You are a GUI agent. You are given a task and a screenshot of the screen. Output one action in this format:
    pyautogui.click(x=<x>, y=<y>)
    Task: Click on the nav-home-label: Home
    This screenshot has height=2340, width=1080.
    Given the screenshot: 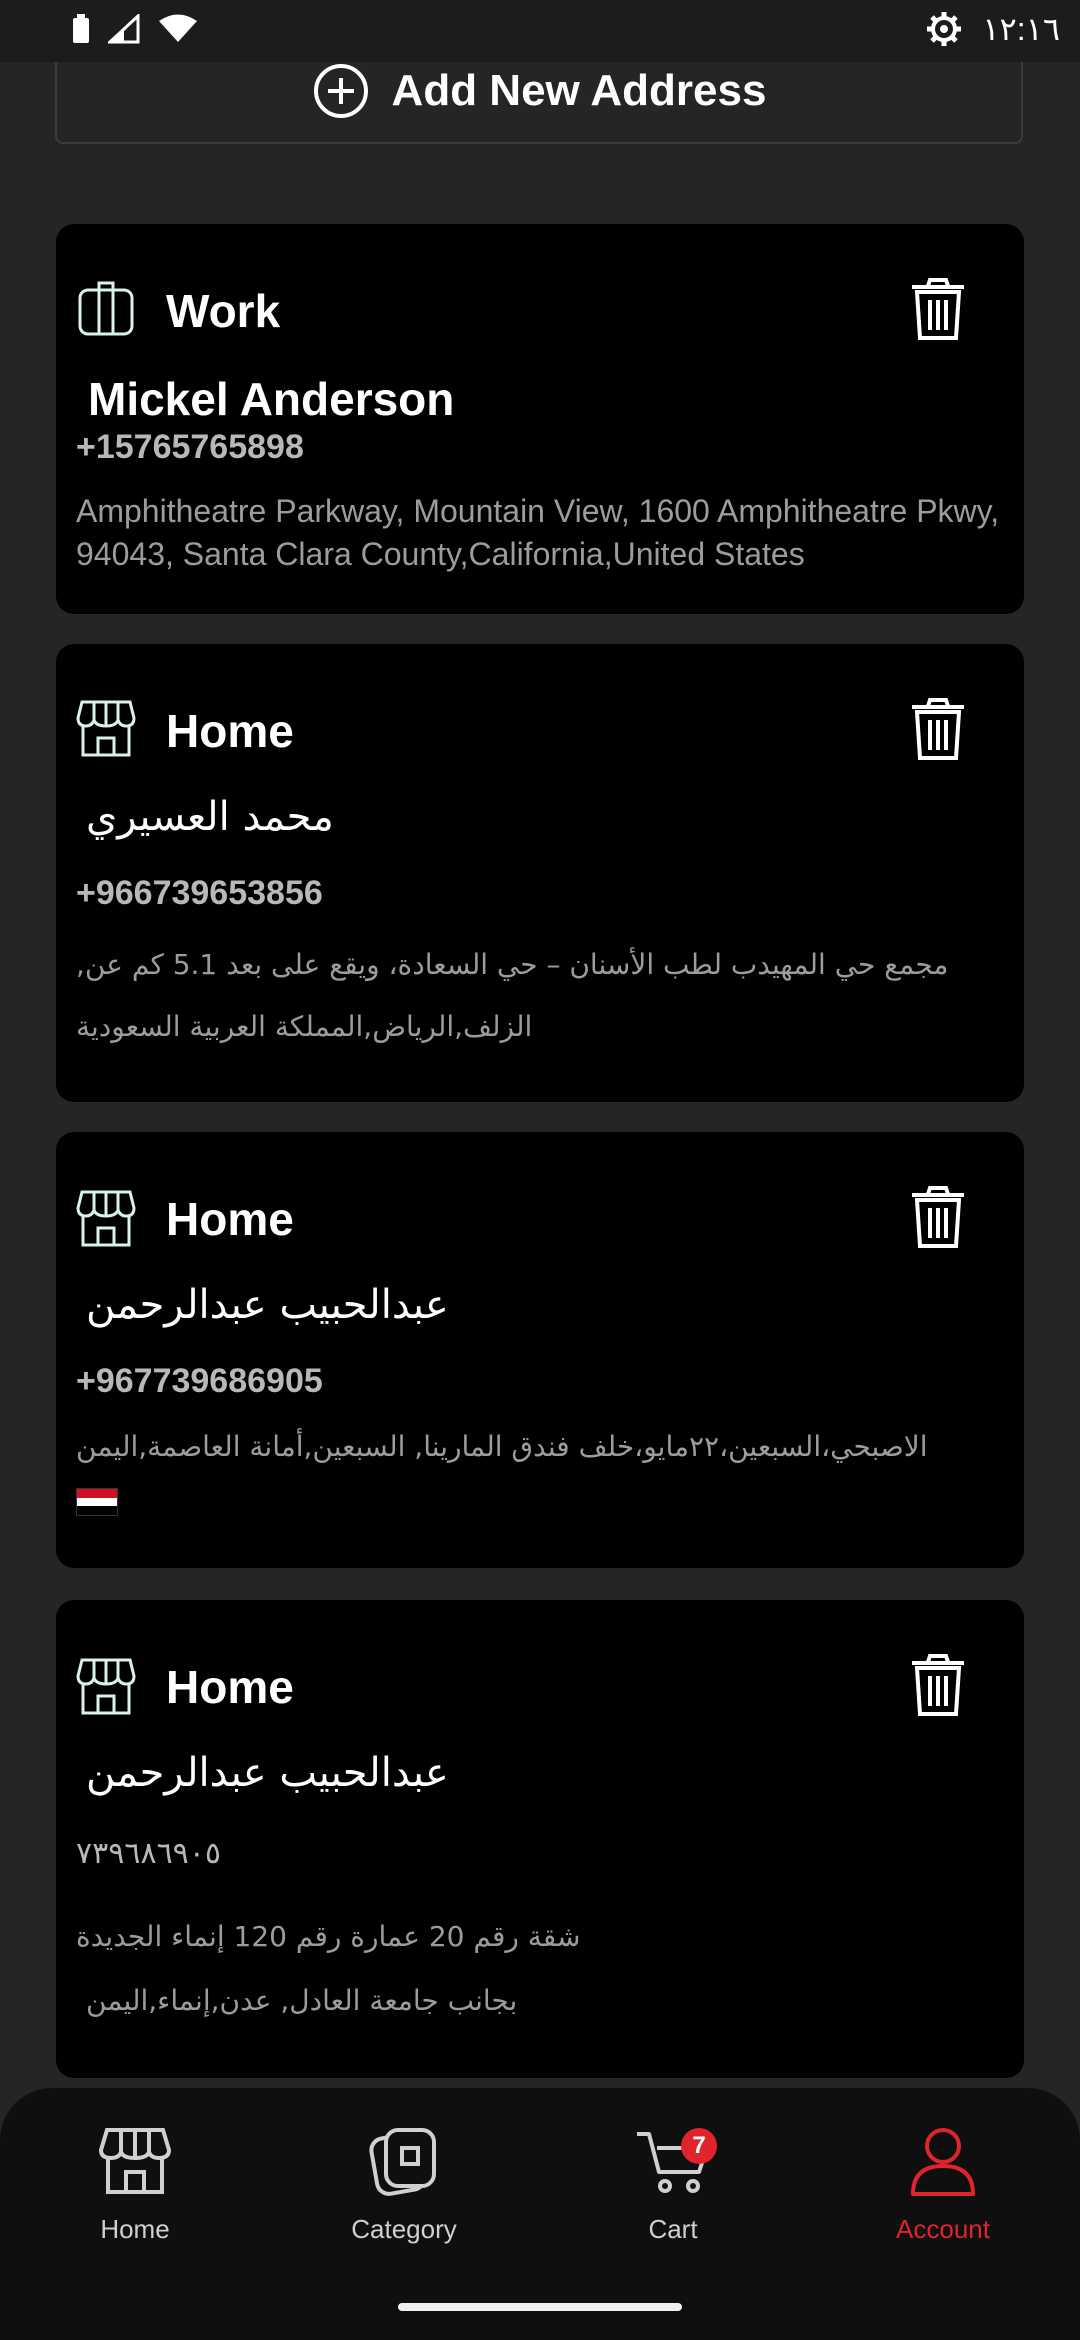 What is the action you would take?
    pyautogui.click(x=135, y=2229)
    